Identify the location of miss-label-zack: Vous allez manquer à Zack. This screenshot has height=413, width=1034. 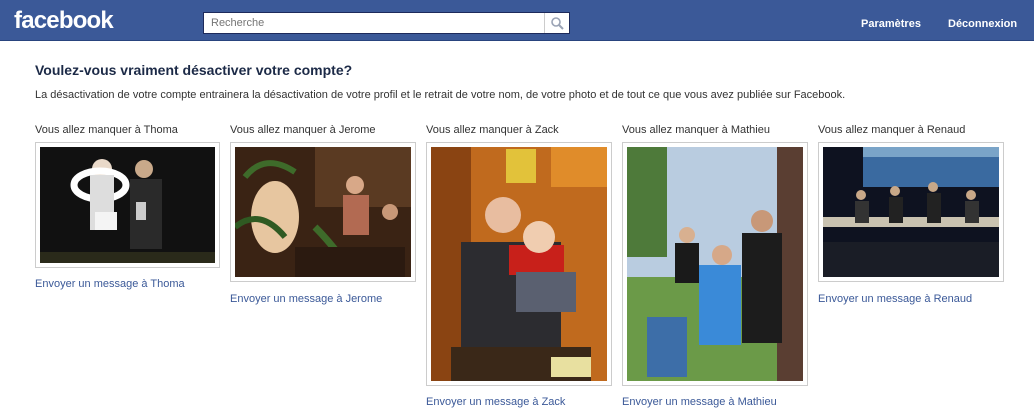
(492, 130).